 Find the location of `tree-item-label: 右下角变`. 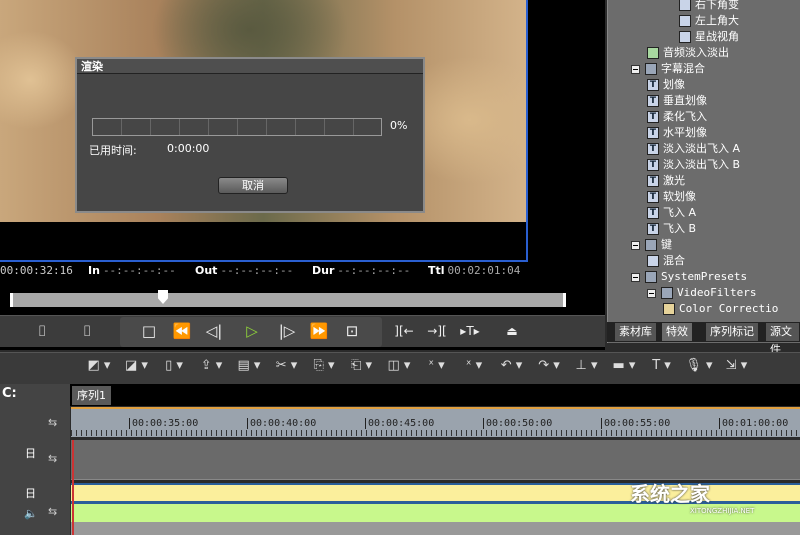

tree-item-label: 右下角变 is located at coordinates (717, 5).